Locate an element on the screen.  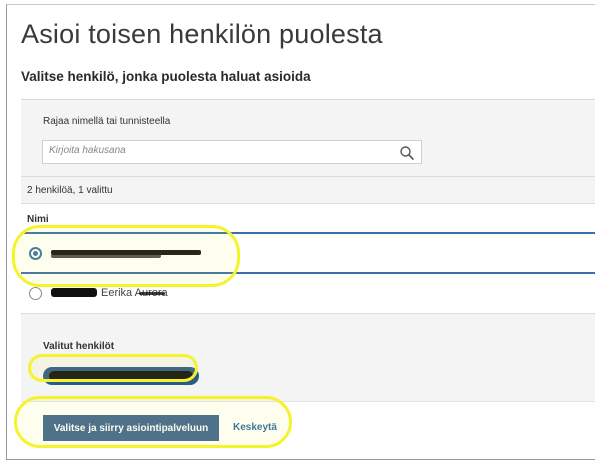
cancel-link: Keskeytä is located at coordinates (255, 427).